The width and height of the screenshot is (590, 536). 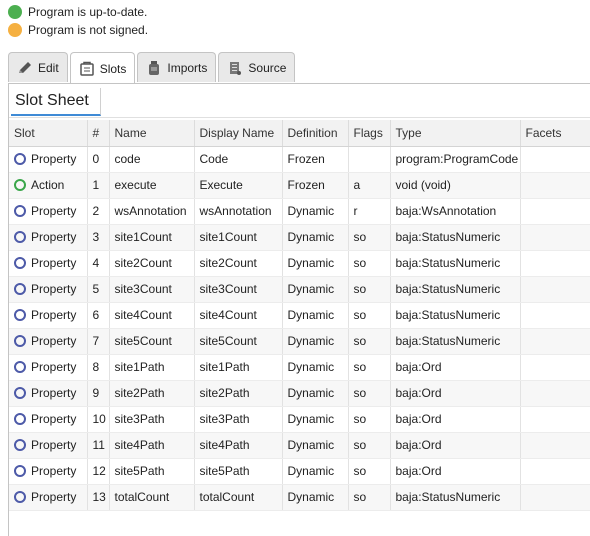 I want to click on cell-definition: Frozen, so click(x=315, y=185).